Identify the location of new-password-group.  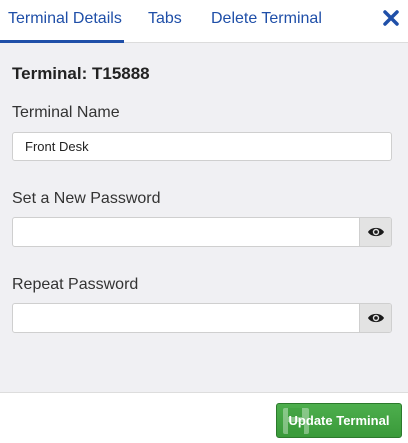
(202, 232).